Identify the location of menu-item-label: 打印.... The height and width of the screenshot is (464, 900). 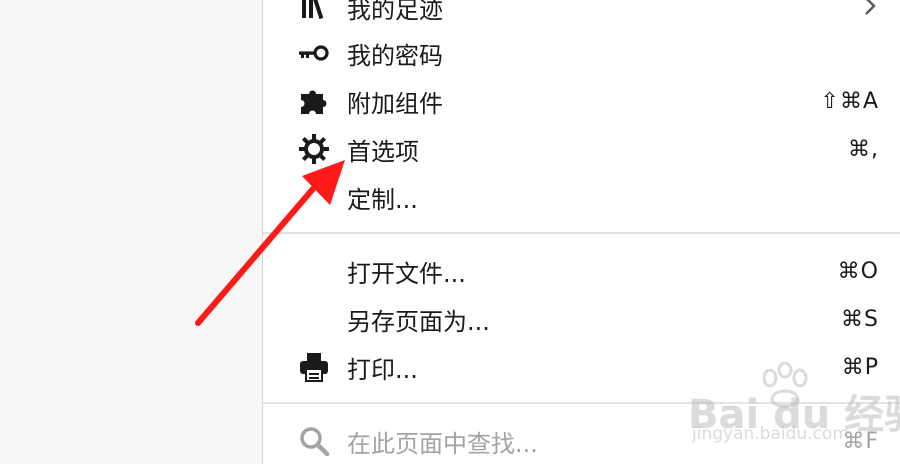
(382, 369).